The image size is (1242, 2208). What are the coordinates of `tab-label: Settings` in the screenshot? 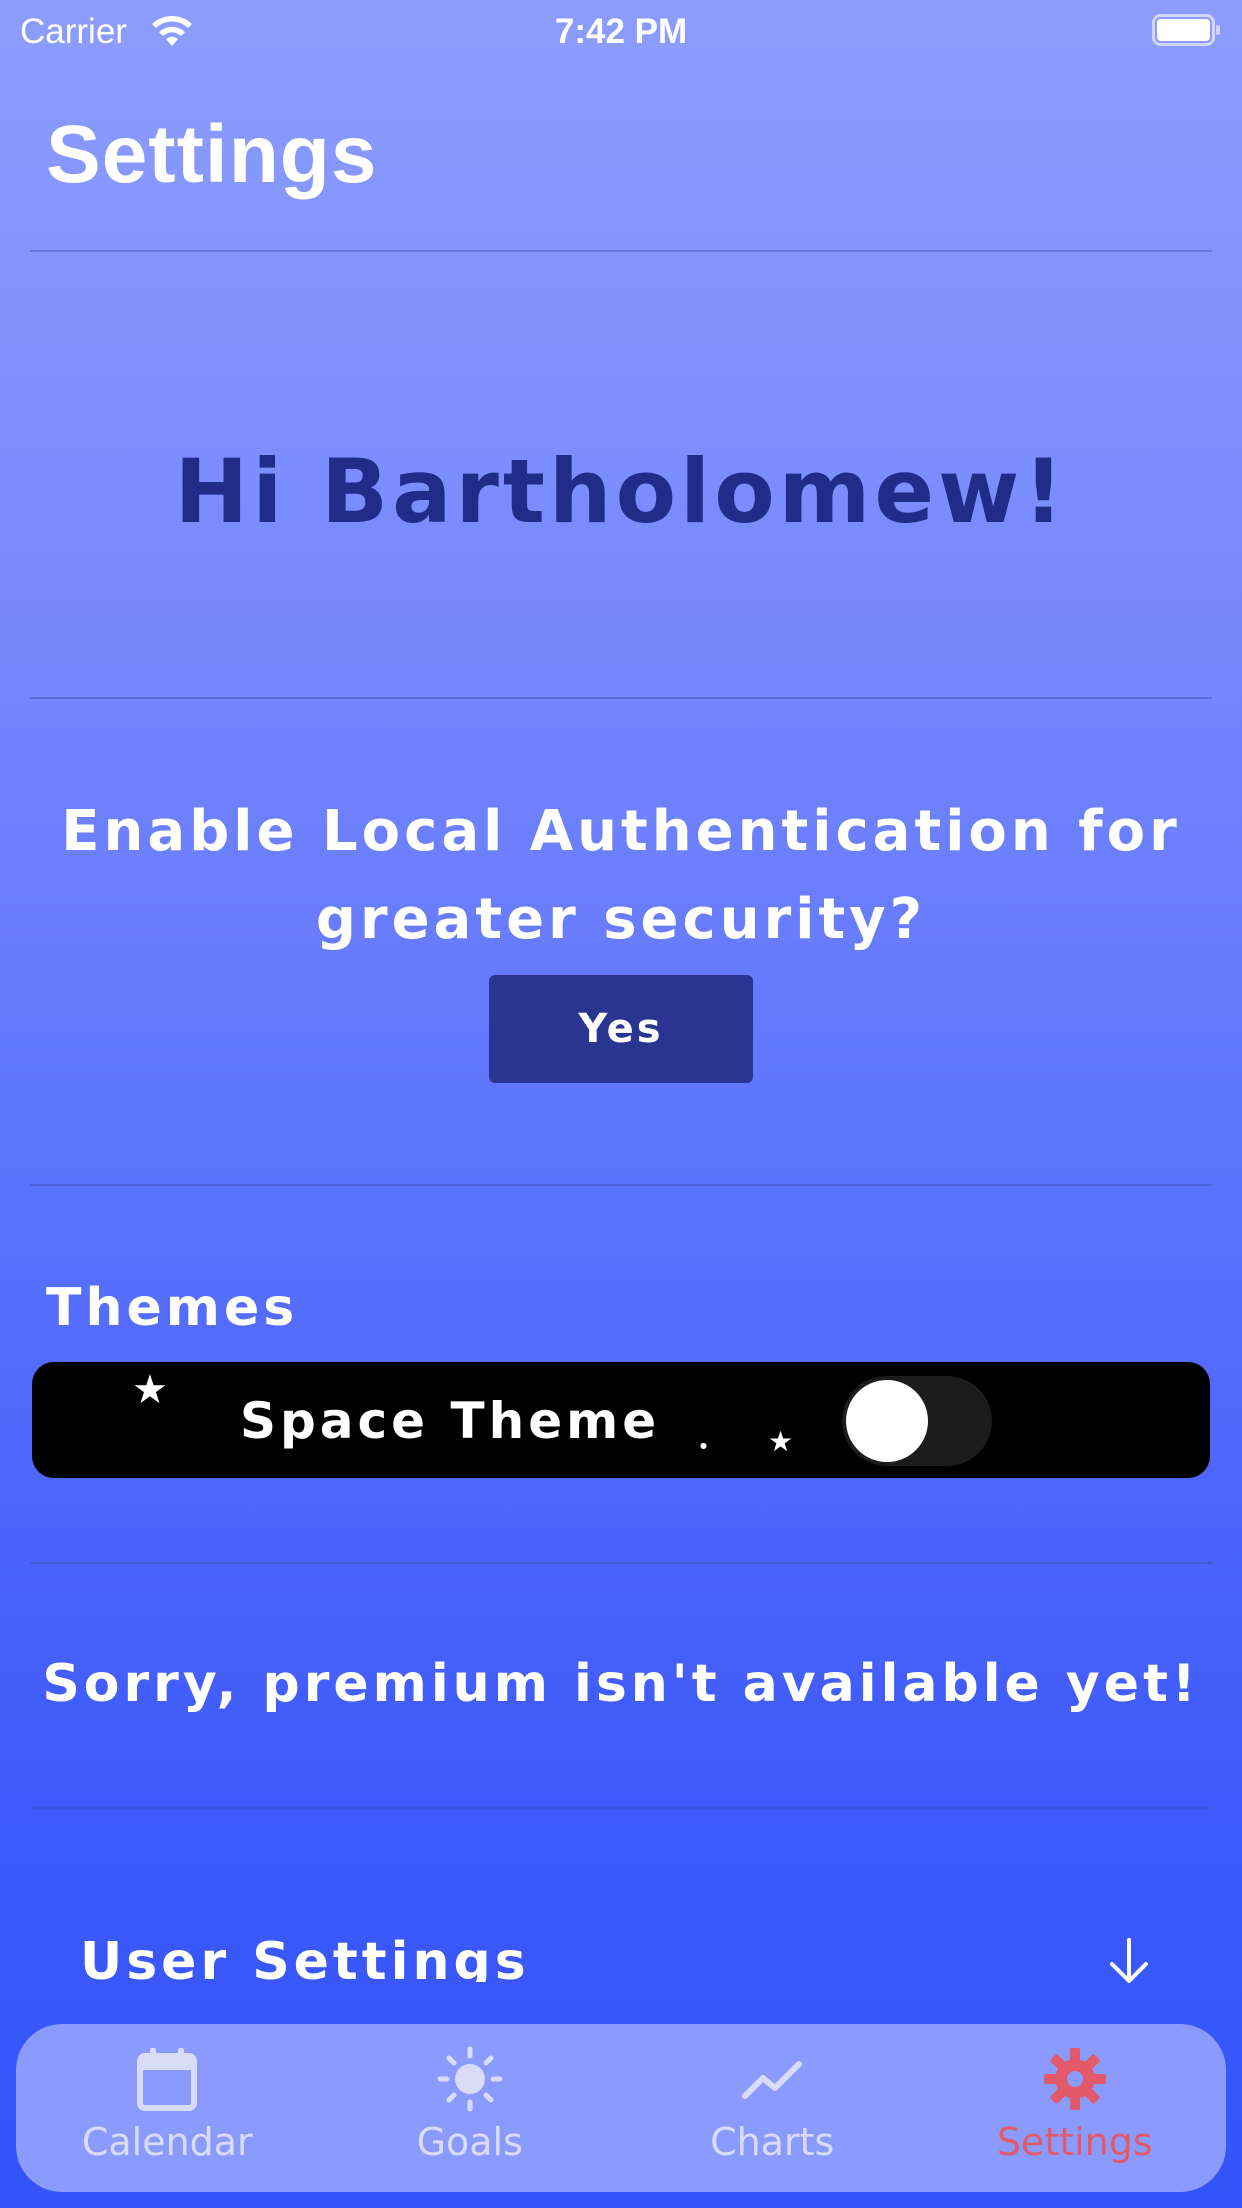 It's located at (1074, 2142).